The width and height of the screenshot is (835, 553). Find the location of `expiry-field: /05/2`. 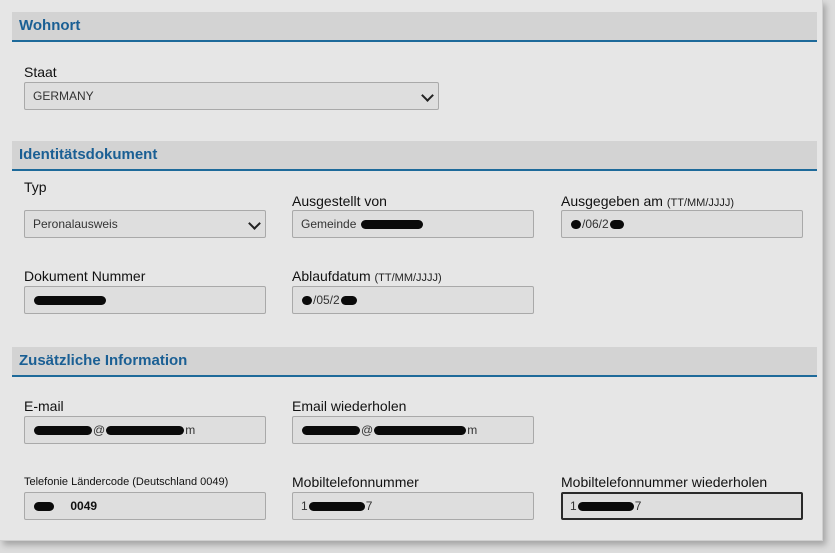

expiry-field: /05/2 is located at coordinates (413, 300).